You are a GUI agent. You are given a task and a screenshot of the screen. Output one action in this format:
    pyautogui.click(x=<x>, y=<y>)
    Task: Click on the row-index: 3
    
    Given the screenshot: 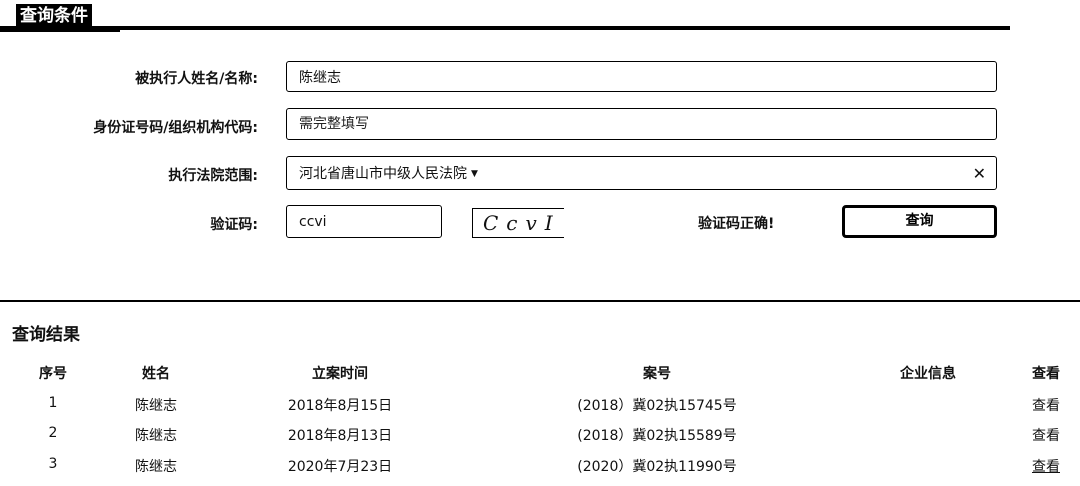 What is the action you would take?
    pyautogui.click(x=53, y=464)
    